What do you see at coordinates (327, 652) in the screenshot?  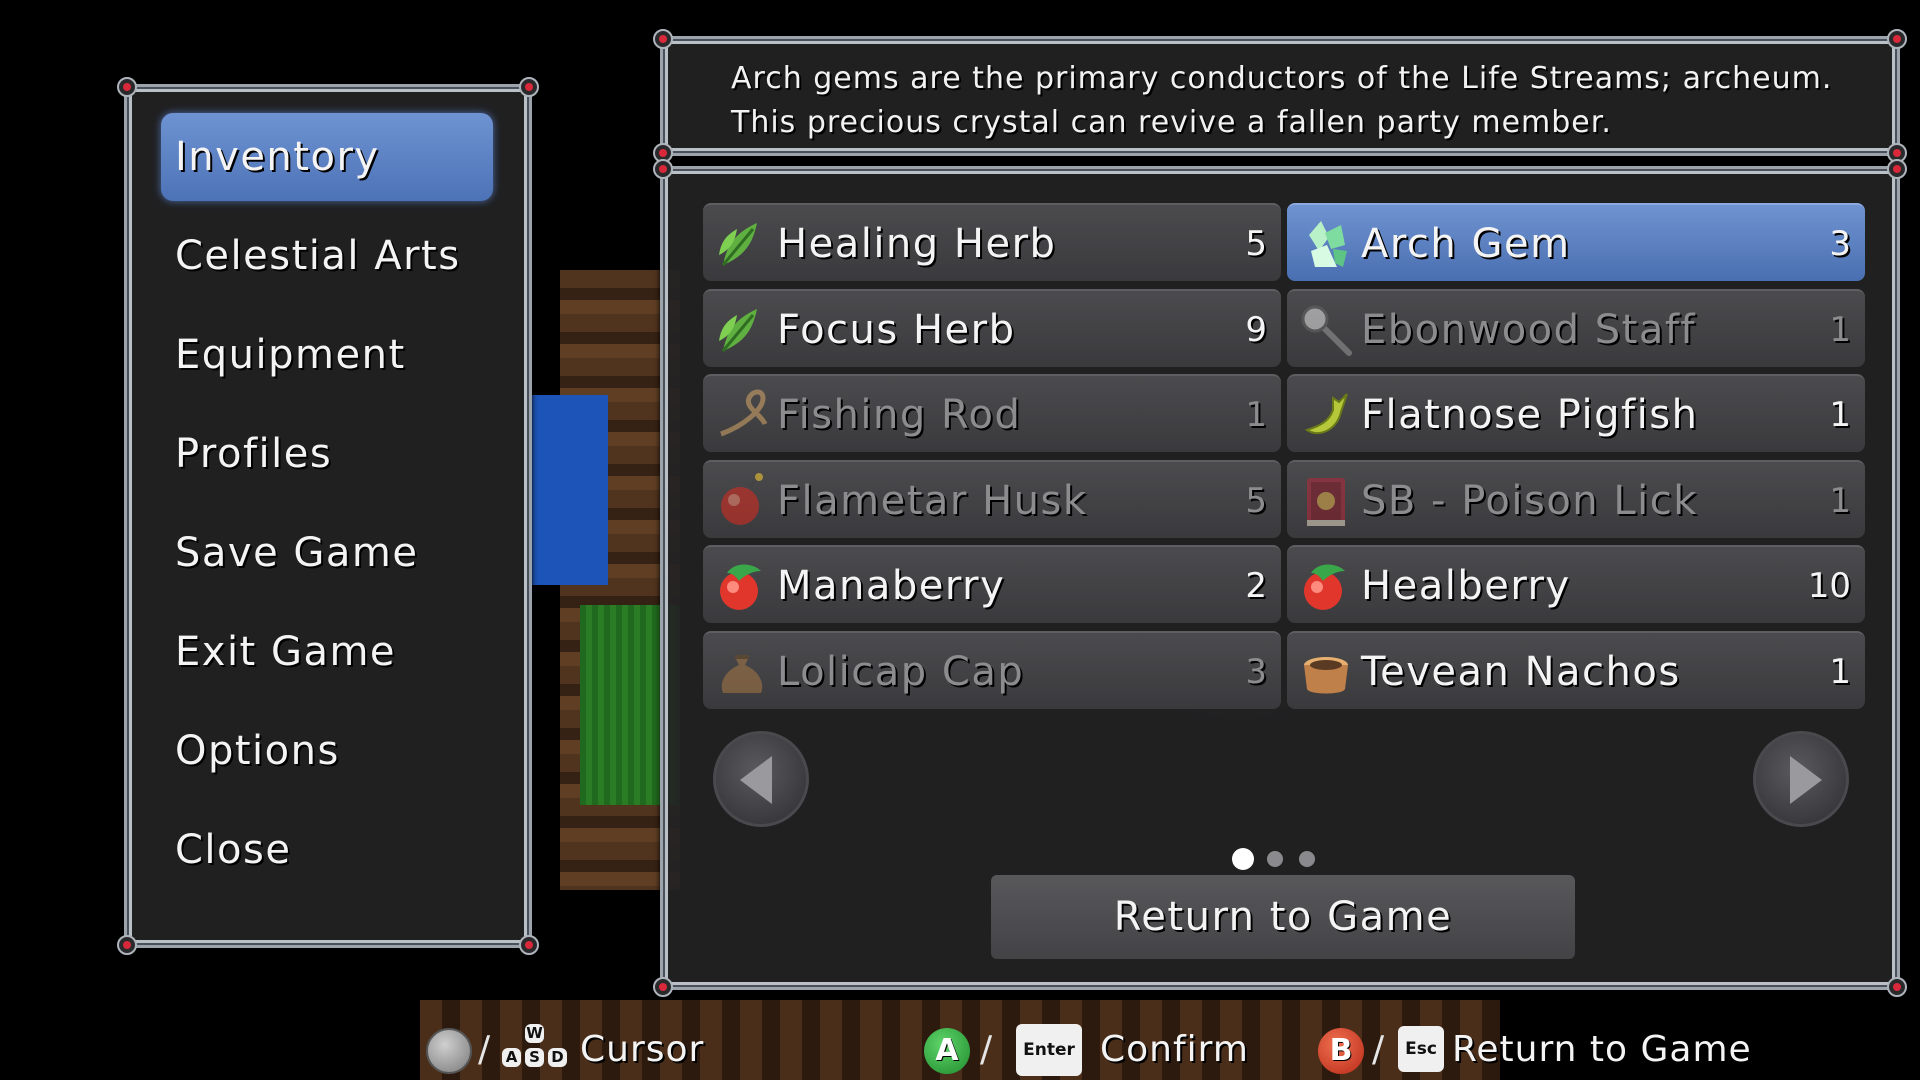 I see `menu-item-exit-game: Exit Game` at bounding box center [327, 652].